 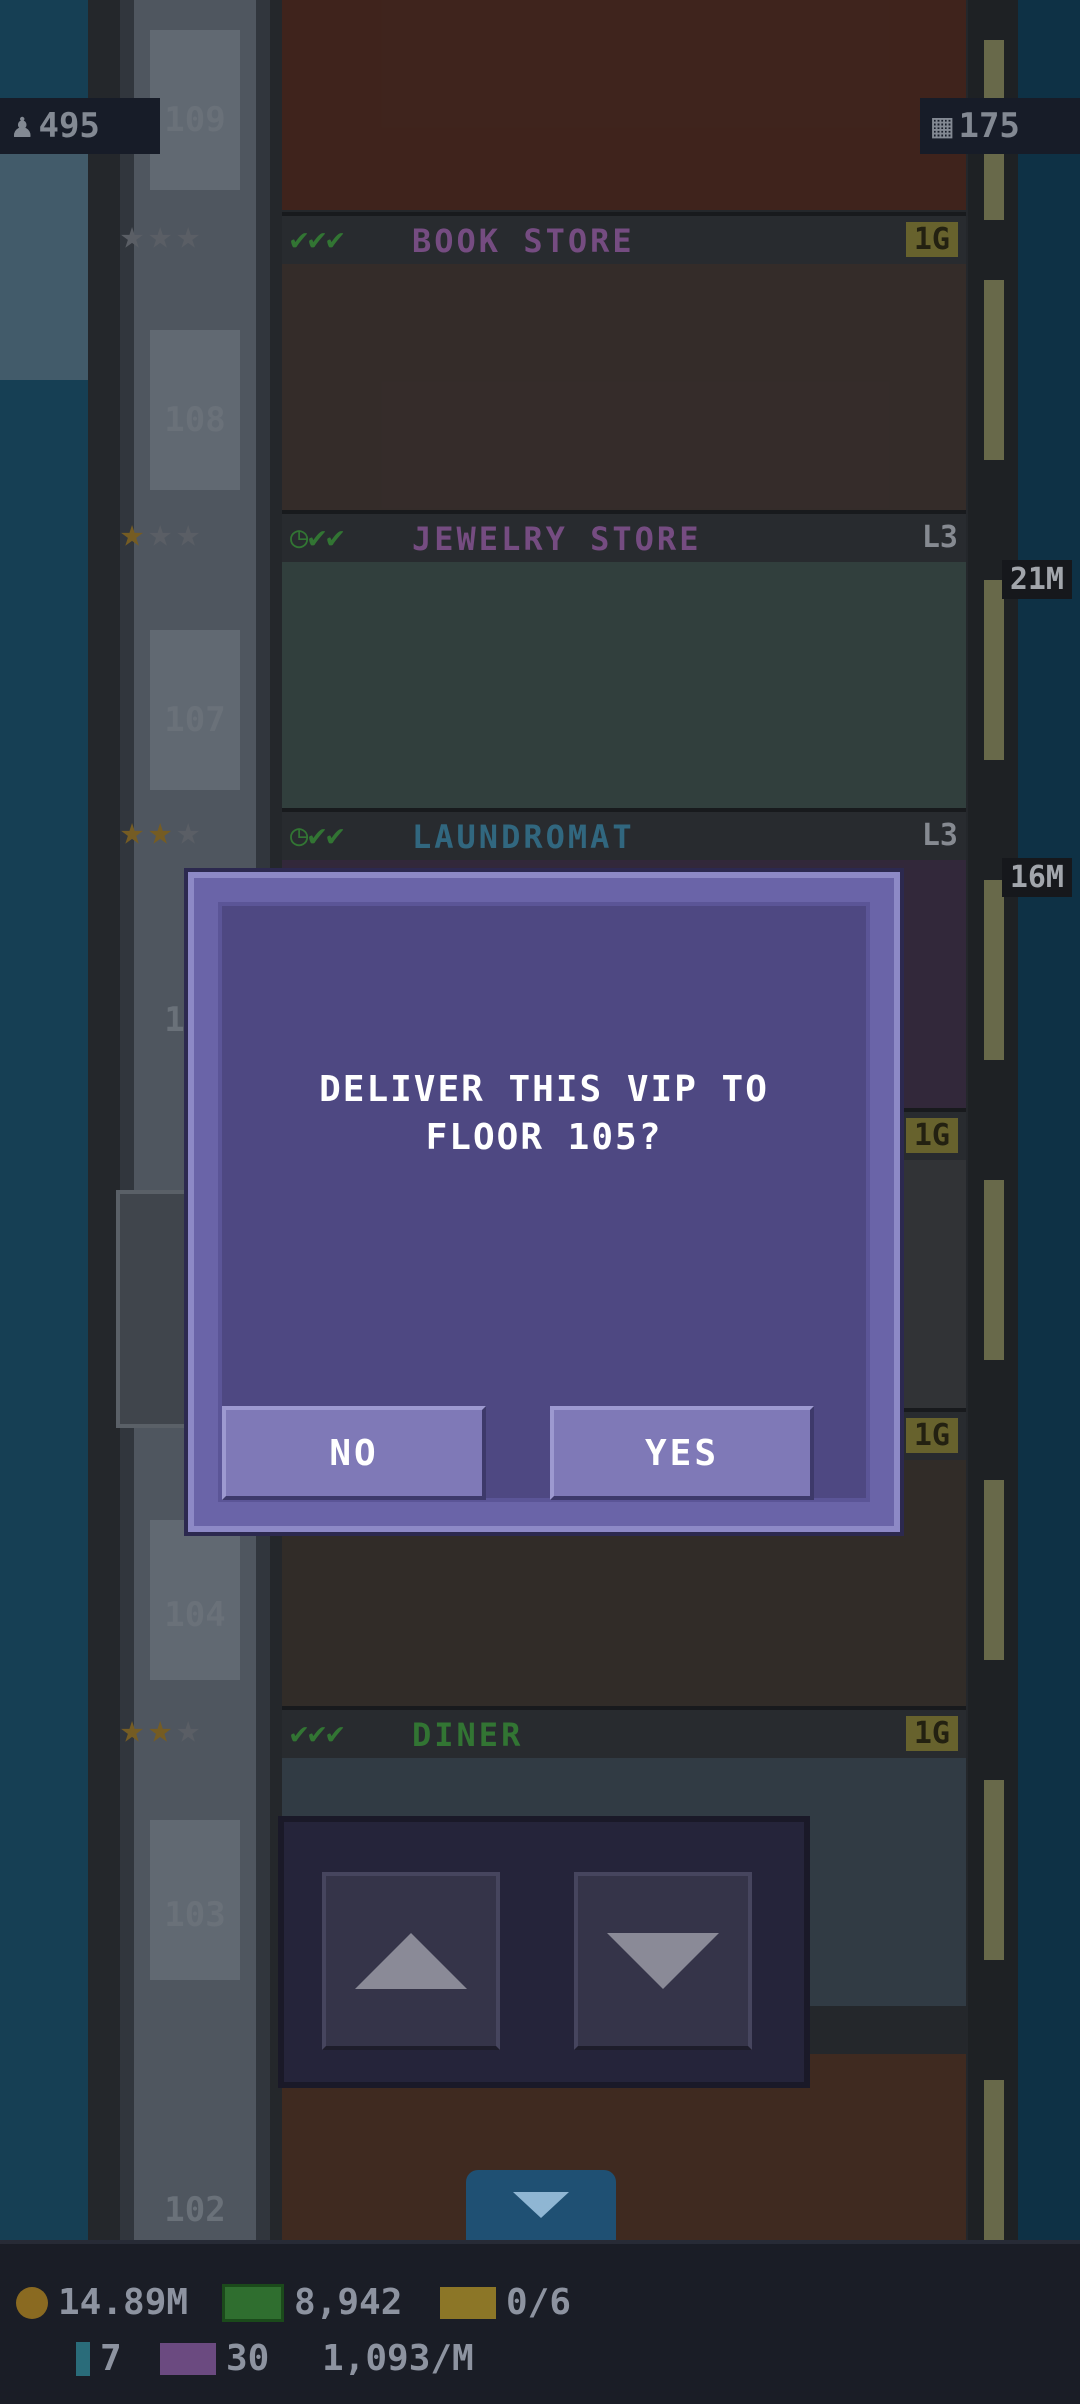 What do you see at coordinates (354, 1453) in the screenshot?
I see `no-button: NO` at bounding box center [354, 1453].